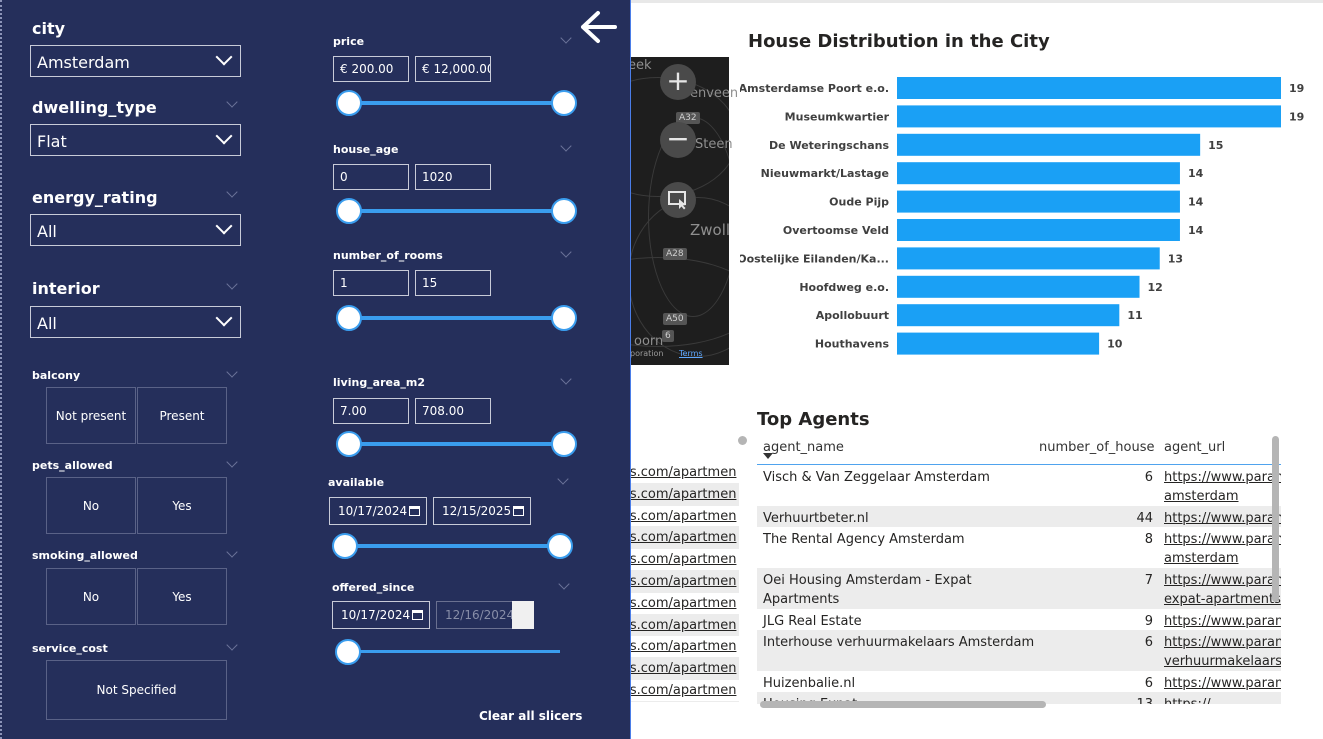 Image resolution: width=1323 pixels, height=739 pixels. I want to click on balcony-option-not-present: Not present, so click(91, 415).